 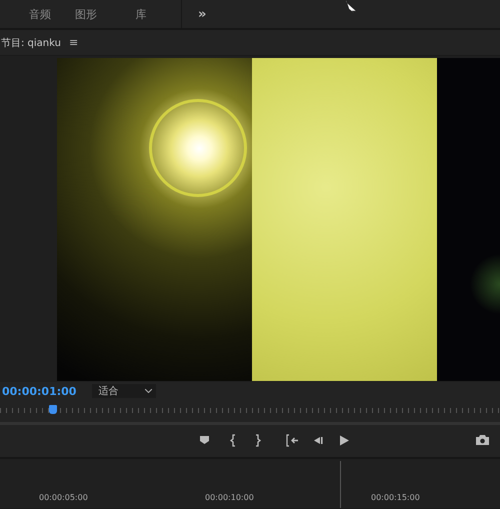 What do you see at coordinates (39, 391) in the screenshot?
I see `timecode: 00:00:01:00` at bounding box center [39, 391].